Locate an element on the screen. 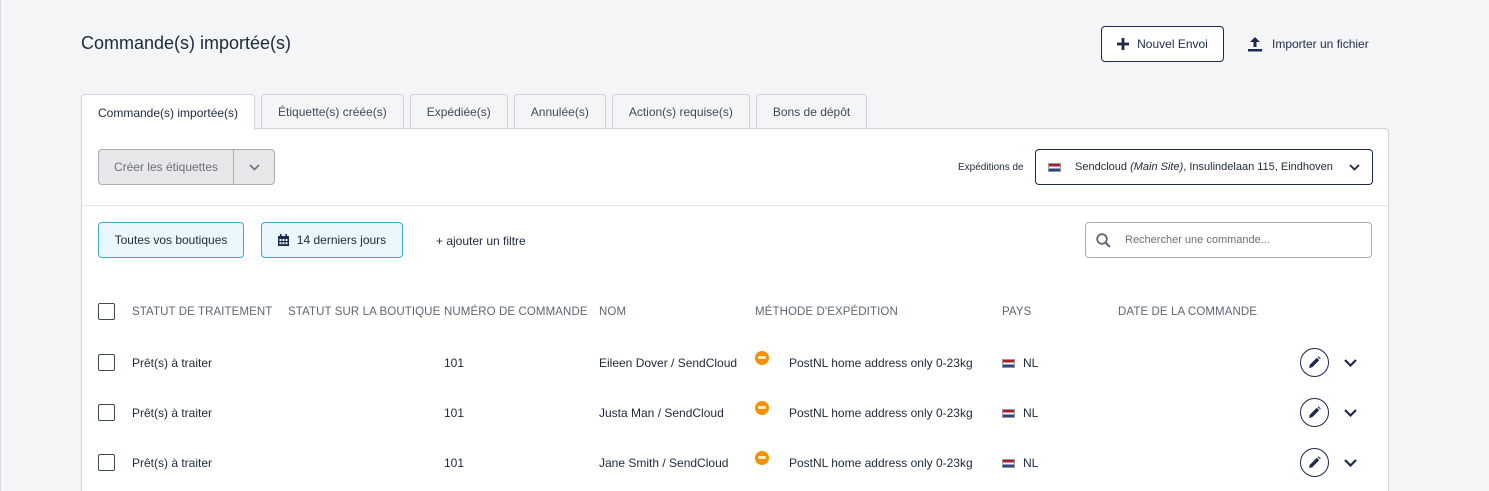  create-labels-dropdown-toggle is located at coordinates (254, 167).